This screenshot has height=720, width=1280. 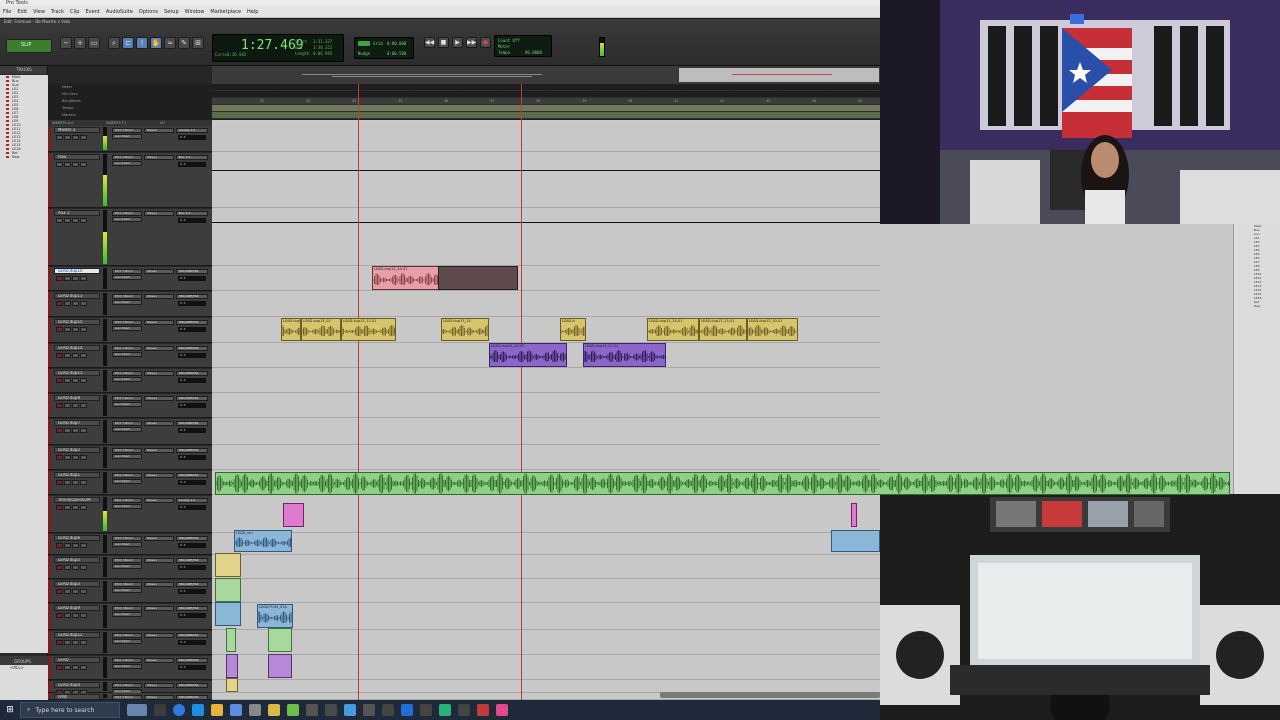 What do you see at coordinates (130, 180) in the screenshot?
I see `track-header: Raw EQ3 7-Band Aux Sham Waves Bus 1-2 0.0` at bounding box center [130, 180].